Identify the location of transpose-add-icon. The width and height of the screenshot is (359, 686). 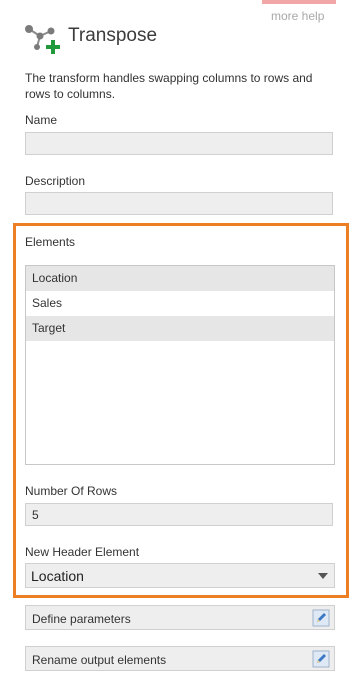
(42, 39).